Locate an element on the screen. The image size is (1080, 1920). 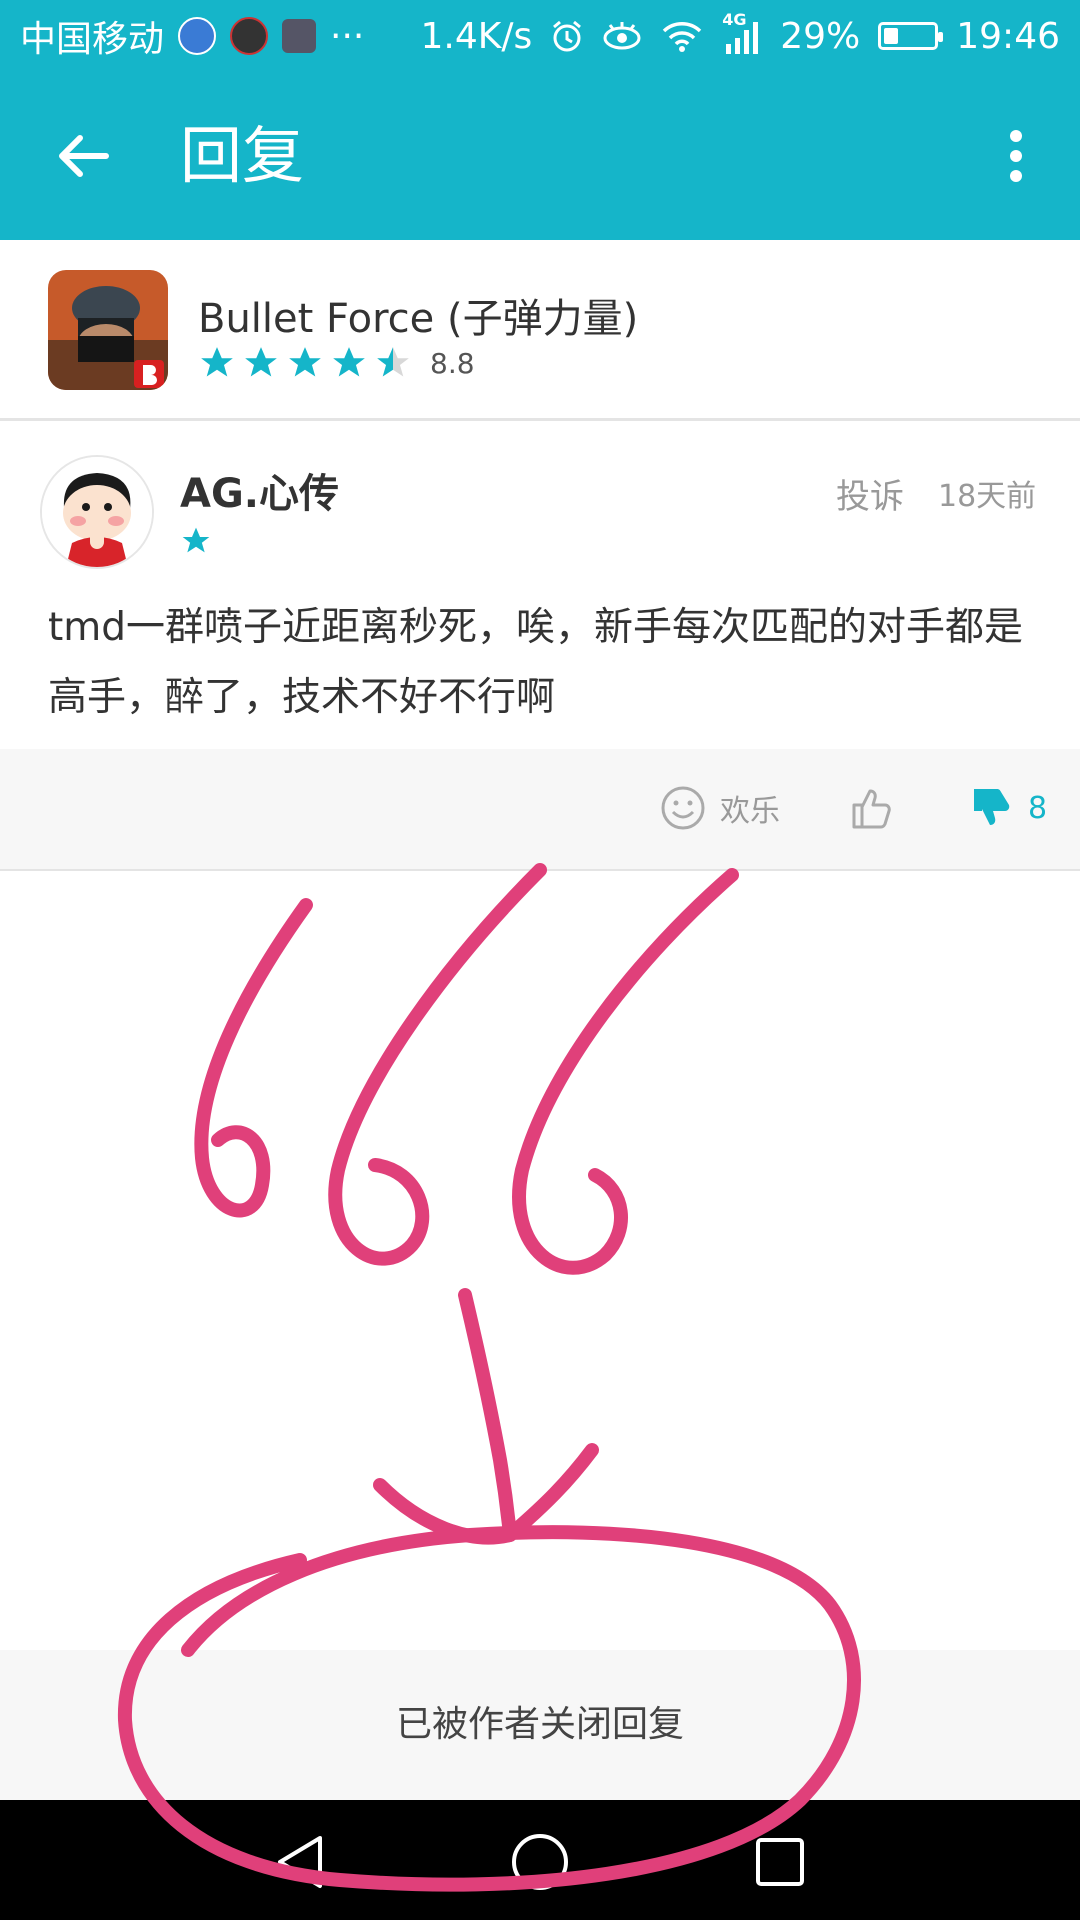
nav-home-icon is located at coordinates (540, 1862).